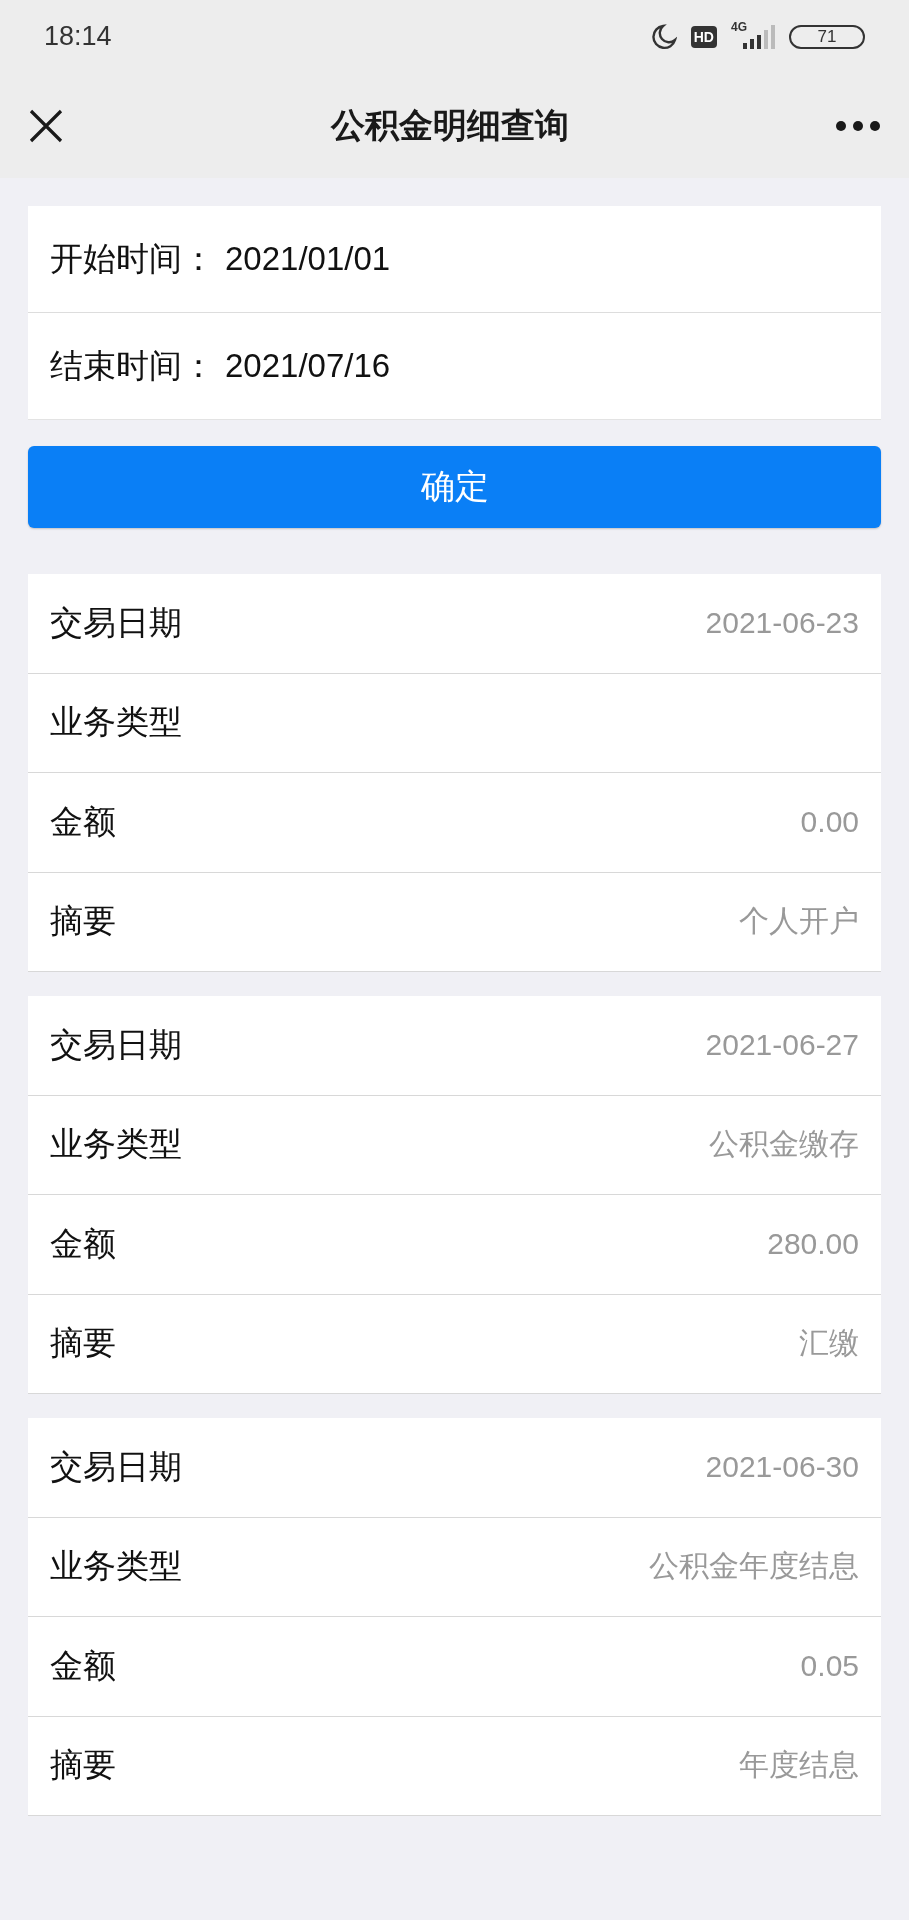 This screenshot has height=1920, width=909. I want to click on network-label: 4G, so click(739, 26).